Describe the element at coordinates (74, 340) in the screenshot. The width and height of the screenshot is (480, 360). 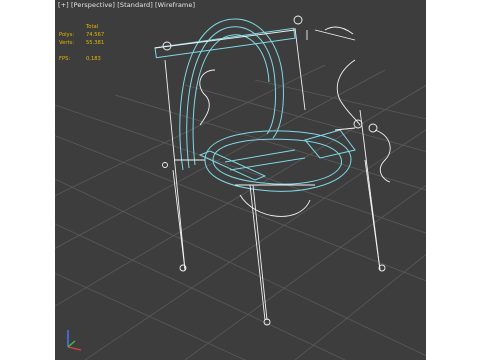
I see `axis-gizmo-icon` at that location.